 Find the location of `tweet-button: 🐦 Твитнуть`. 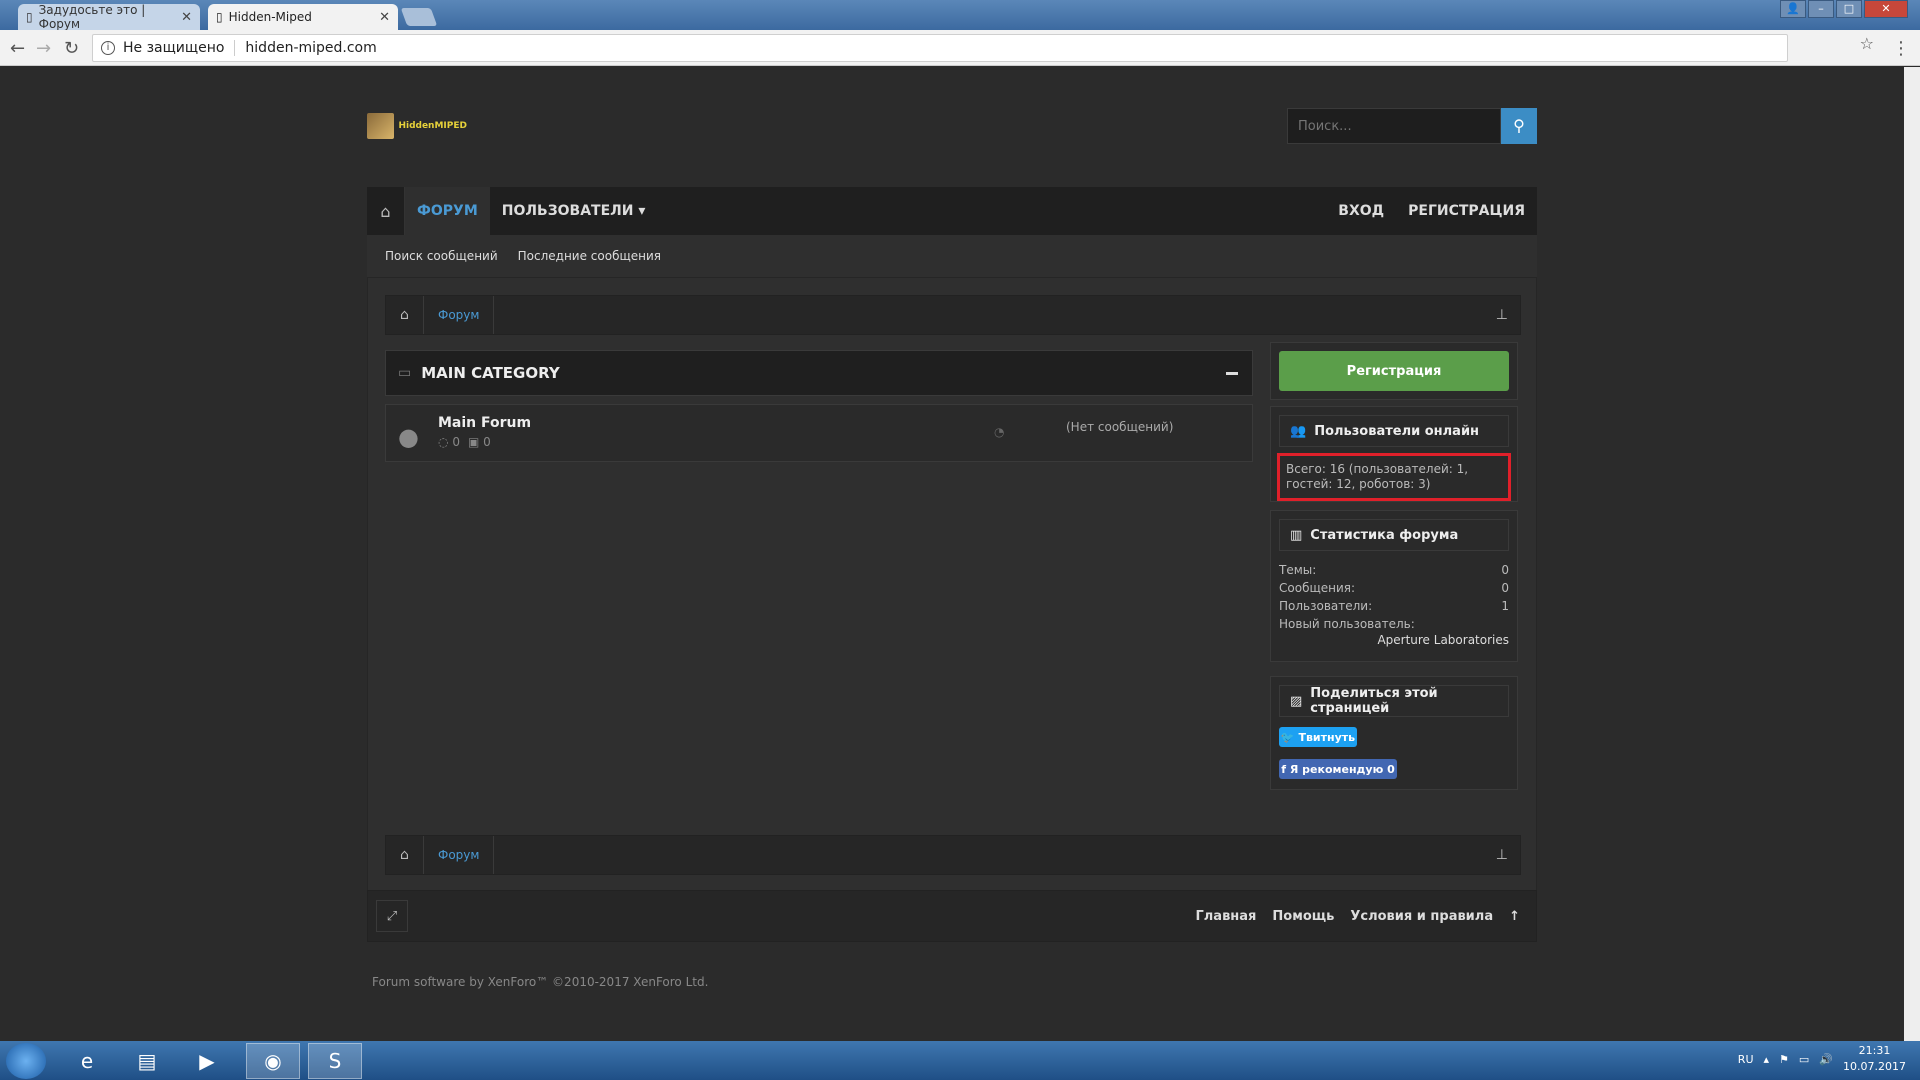

tweet-button: 🐦 Твитнуть is located at coordinates (1318, 737).